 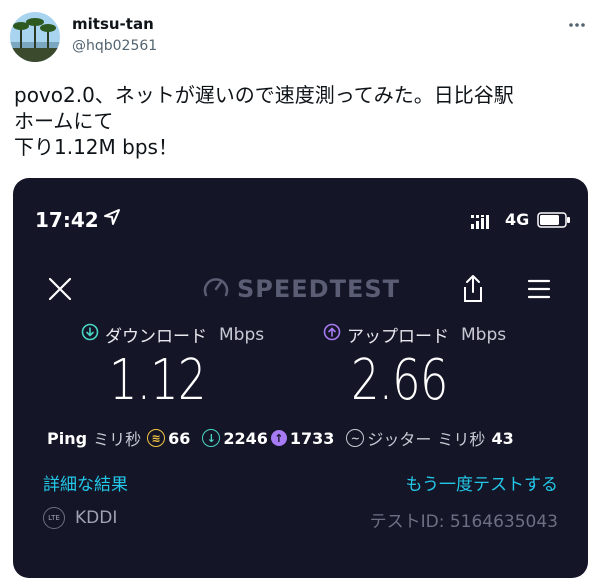 I want to click on upload-header: アップロード Mbps, so click(x=414, y=334).